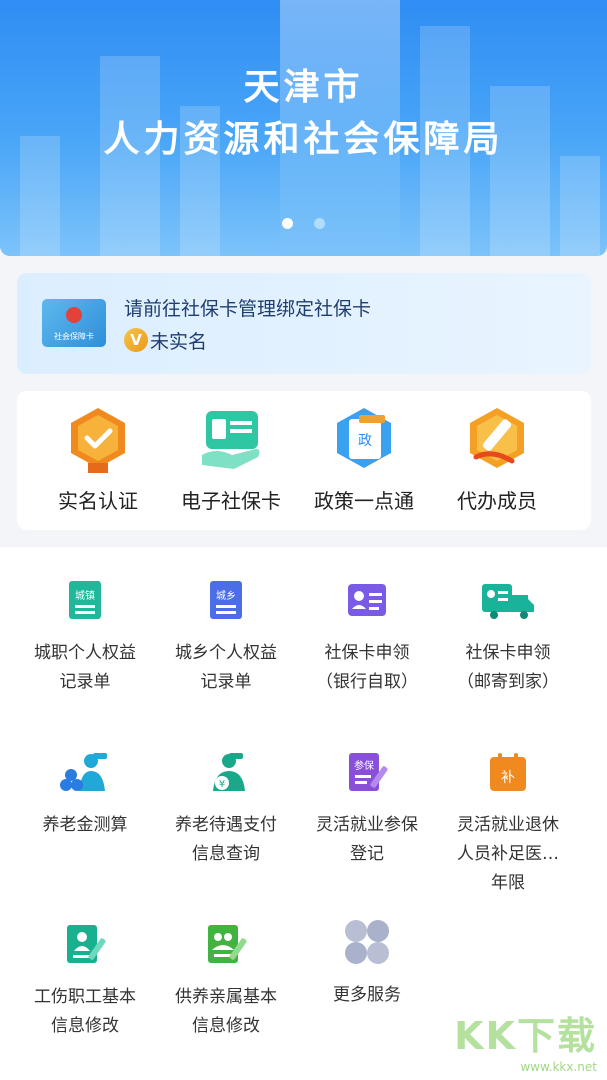  What do you see at coordinates (367, 942) in the screenshot?
I see `more-services-icon` at bounding box center [367, 942].